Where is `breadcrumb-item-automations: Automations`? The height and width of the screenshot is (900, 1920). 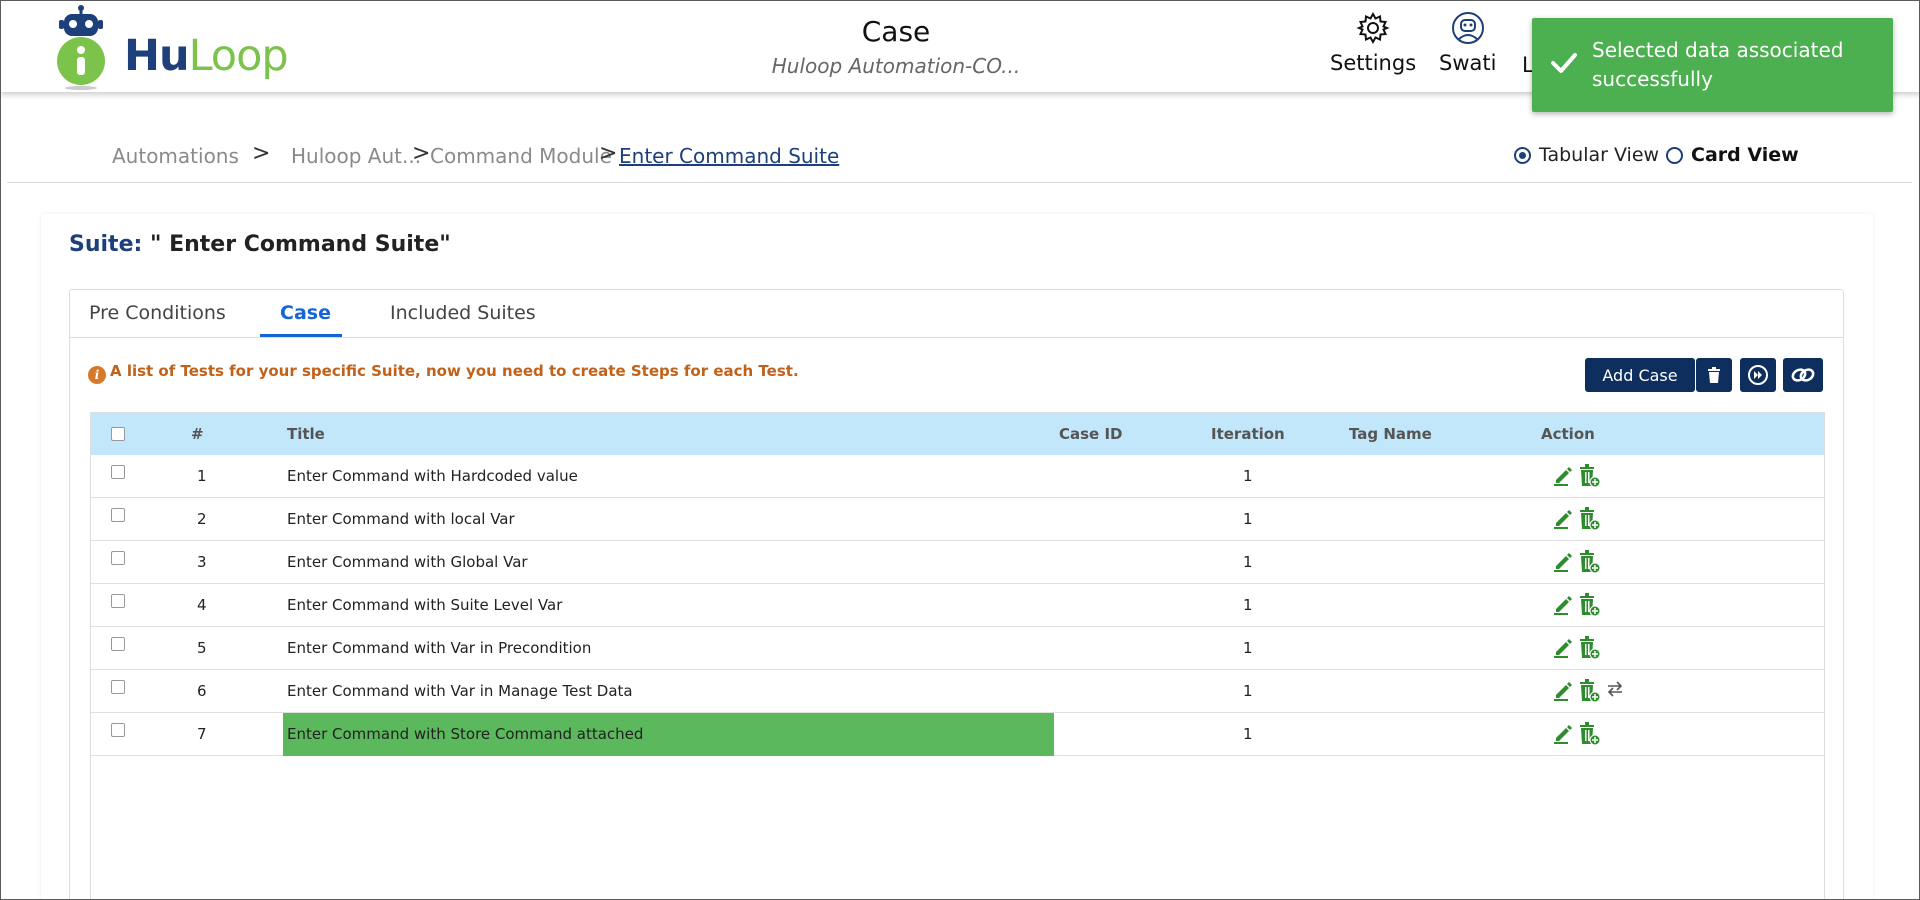 breadcrumb-item-automations: Automations is located at coordinates (175, 156).